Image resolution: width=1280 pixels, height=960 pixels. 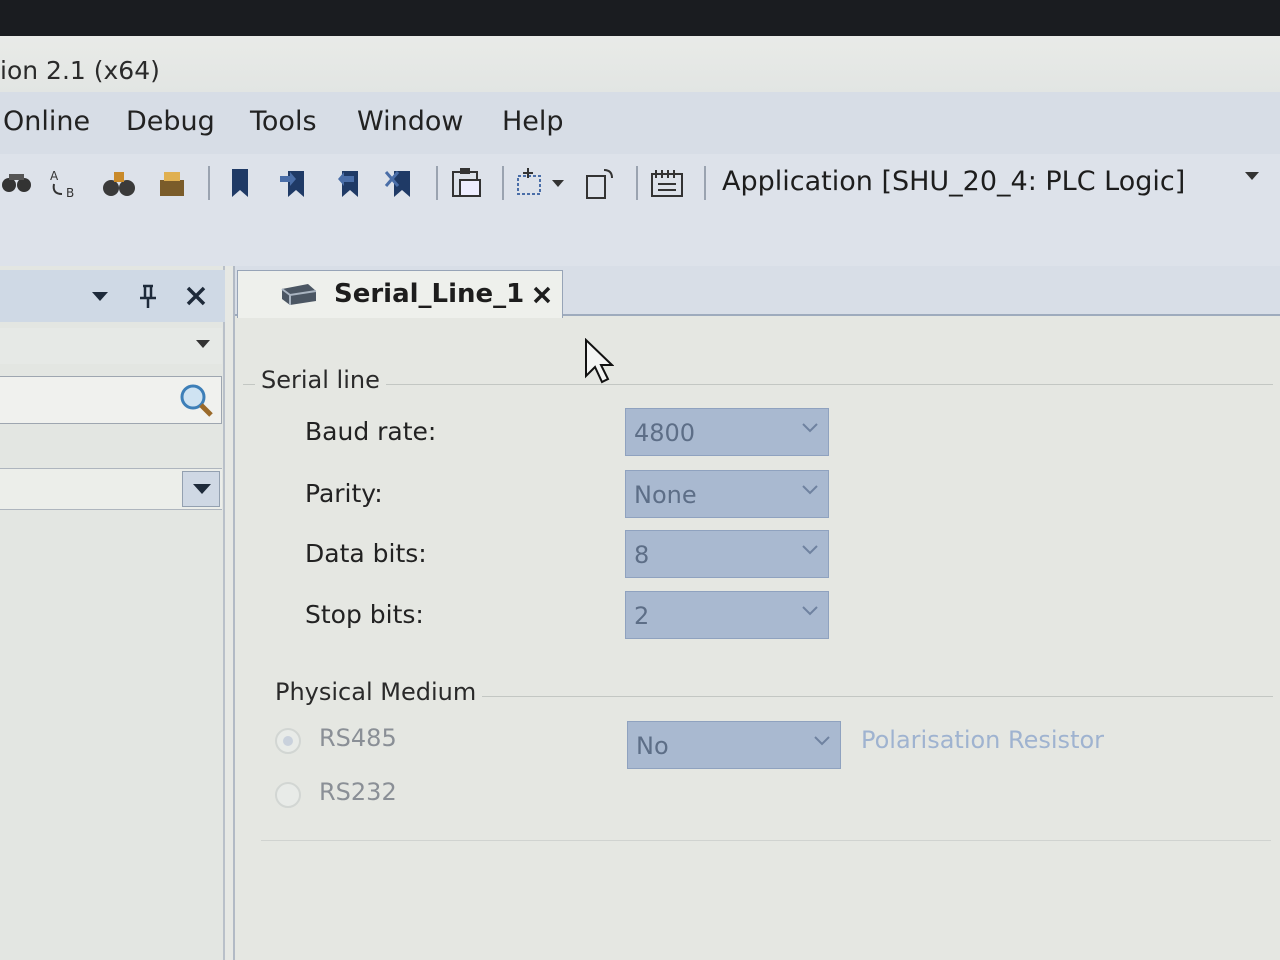 I want to click on menu-online: Online, so click(x=46, y=121).